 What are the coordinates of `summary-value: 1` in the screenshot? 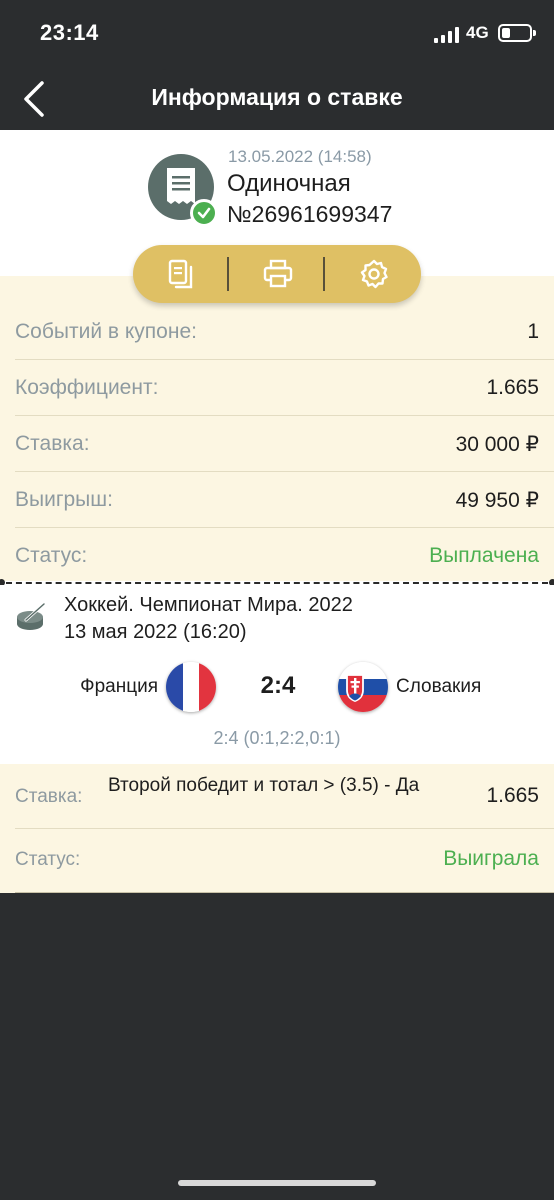 It's located at (533, 331).